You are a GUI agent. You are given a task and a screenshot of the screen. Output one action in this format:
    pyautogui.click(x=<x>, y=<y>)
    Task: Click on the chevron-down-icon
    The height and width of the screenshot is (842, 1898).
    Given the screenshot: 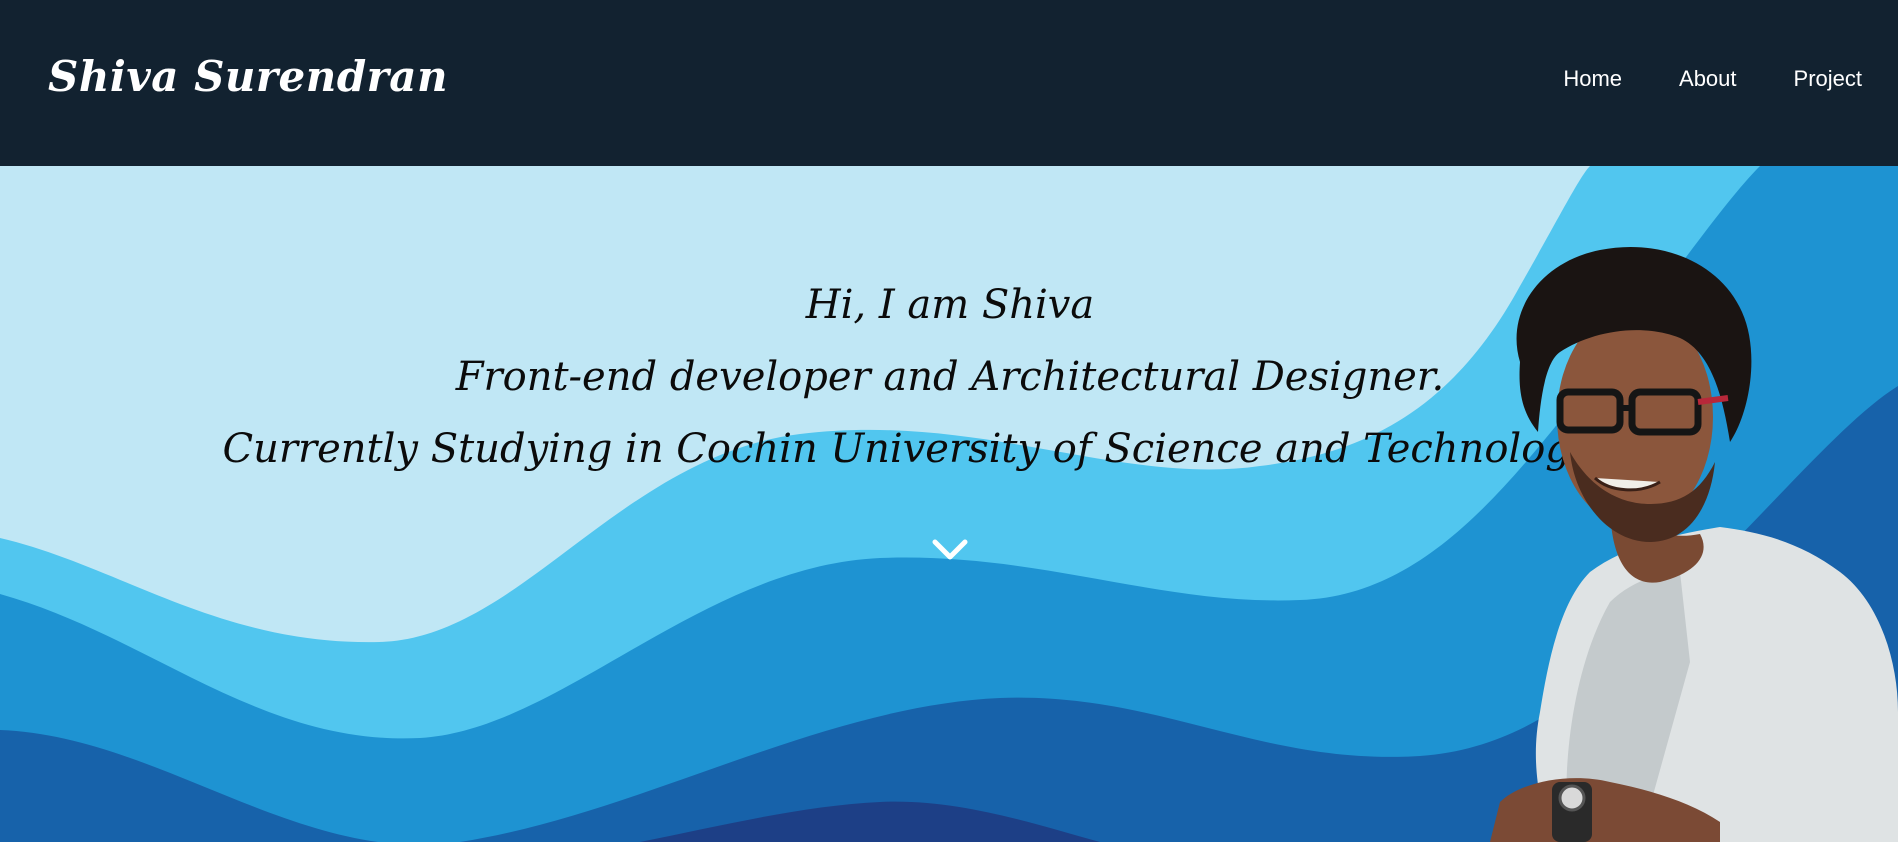 What is the action you would take?
    pyautogui.click(x=950, y=550)
    